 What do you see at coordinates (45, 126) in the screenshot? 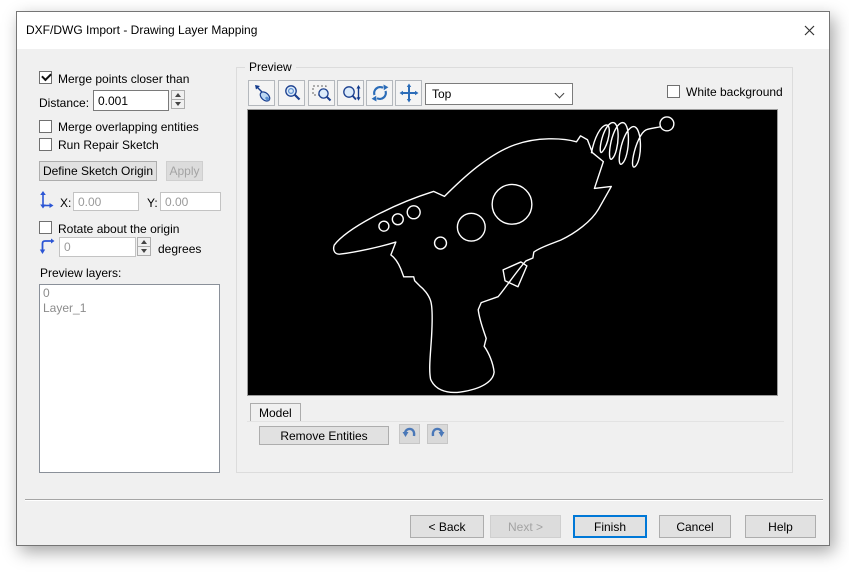
I see `merge-overlapping-checkbox` at bounding box center [45, 126].